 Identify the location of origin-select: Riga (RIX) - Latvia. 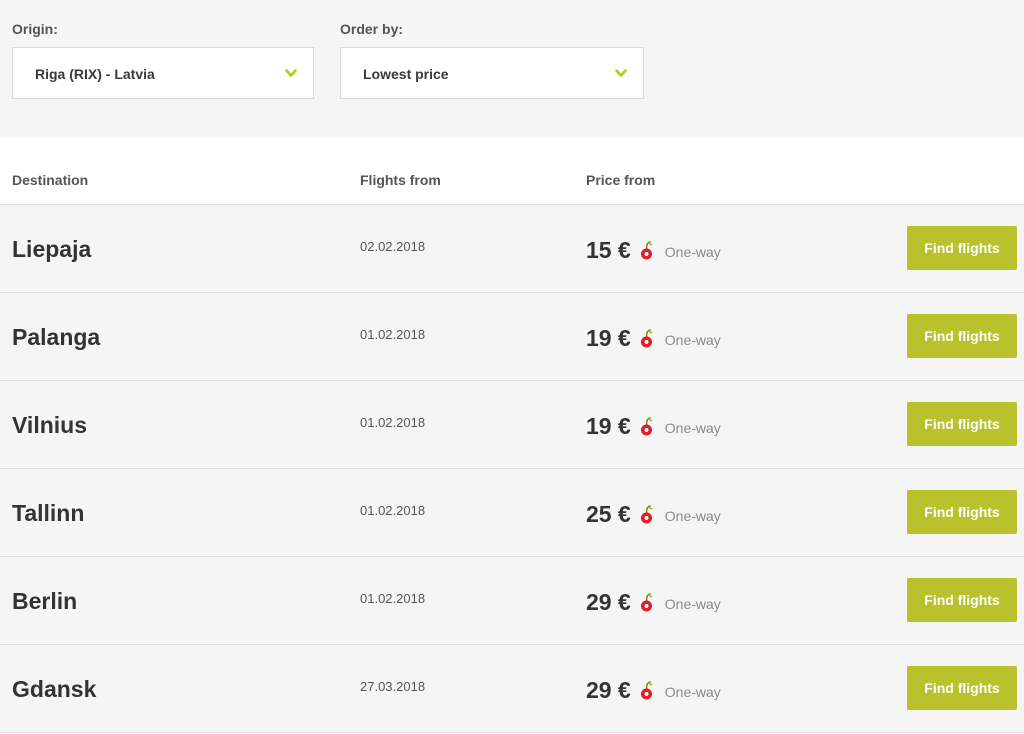
(163, 73).